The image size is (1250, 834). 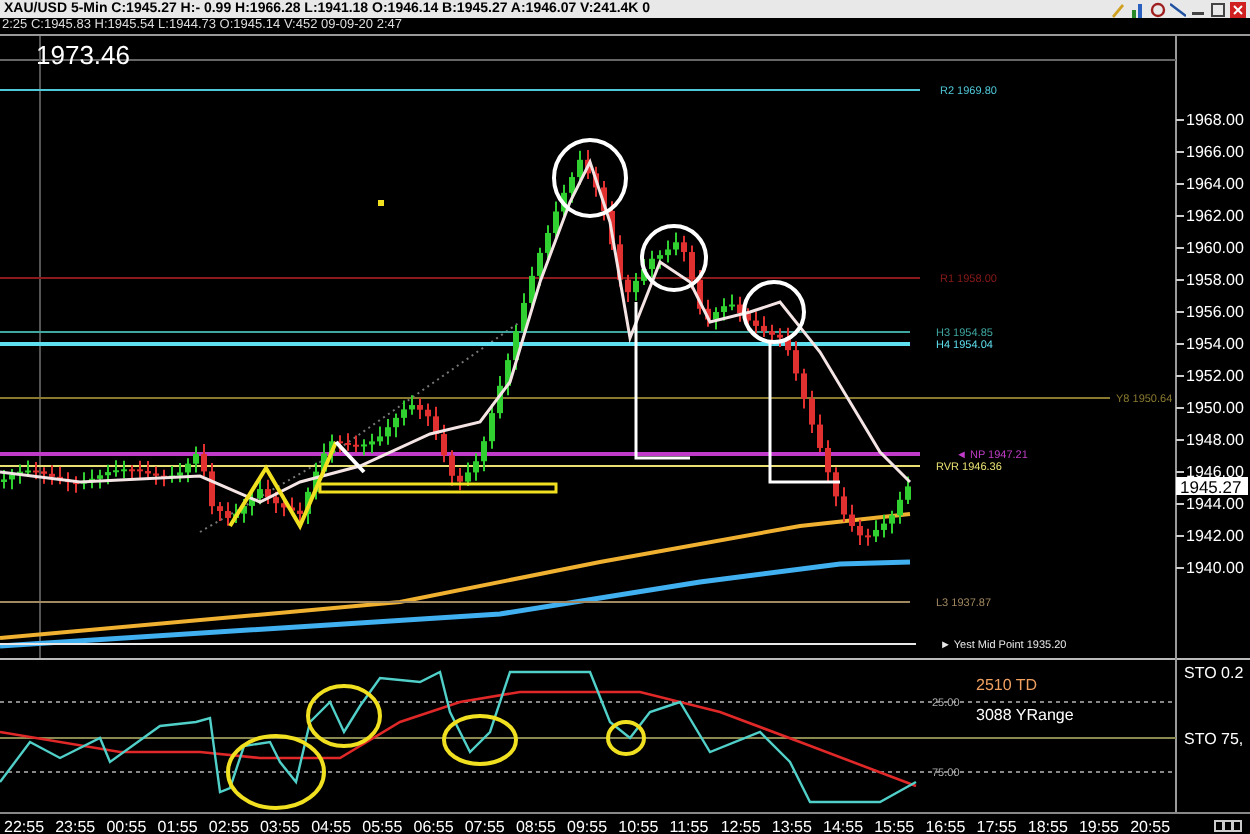 What do you see at coordinates (1214, 673) in the screenshot?
I see `indicator-axis-label: STO 0.2` at bounding box center [1214, 673].